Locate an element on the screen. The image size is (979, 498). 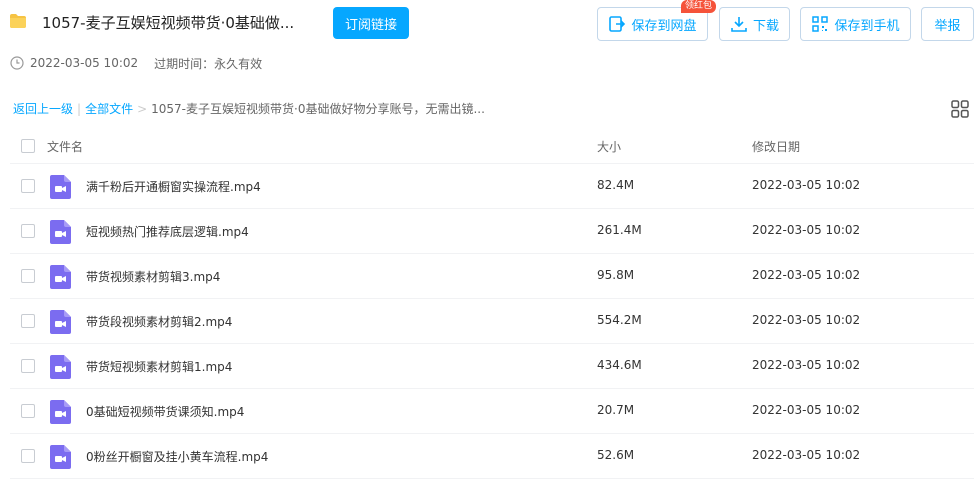
file-size: 20.7M is located at coordinates (616, 410).